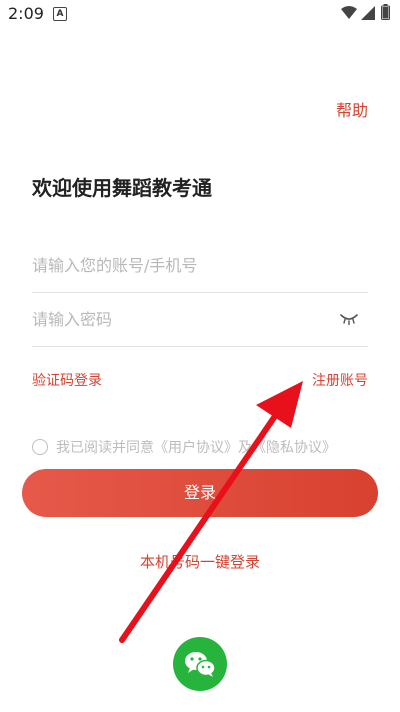 Image resolution: width=400 pixels, height=712 pixels. Describe the element at coordinates (105, 448) in the screenshot. I see `agreement-prefix: 我已阅读并同意` at that location.